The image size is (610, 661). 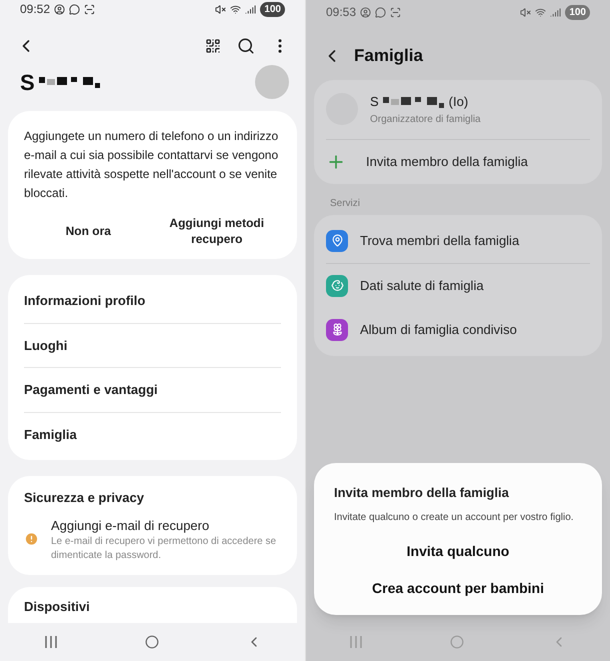 I want to click on dialog-message: Invitate qualcuno o create un account per vostro figlio., so click(x=454, y=518).